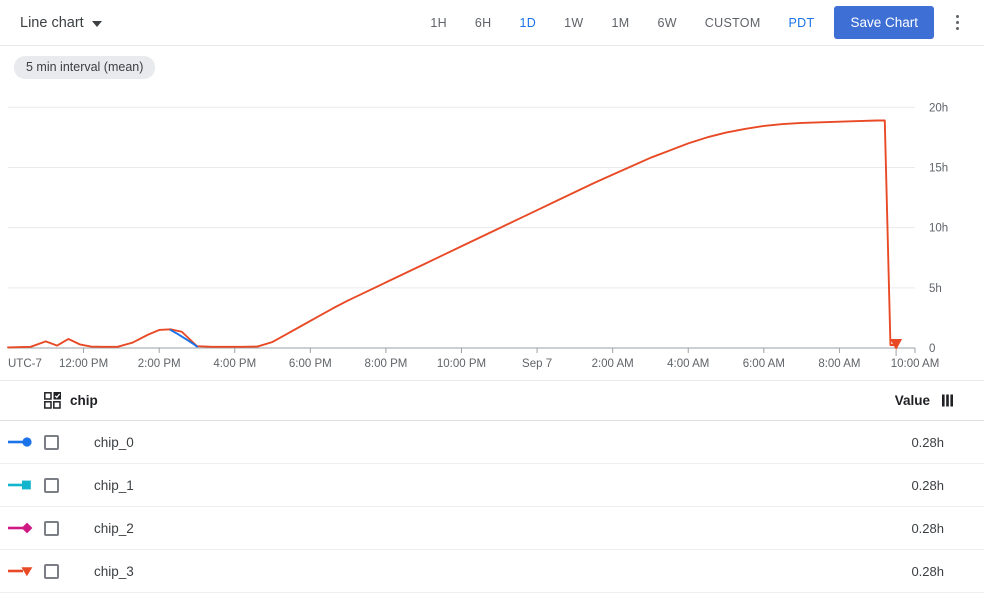  Describe the element at coordinates (912, 400) in the screenshot. I see `value-column-header: Value` at that location.